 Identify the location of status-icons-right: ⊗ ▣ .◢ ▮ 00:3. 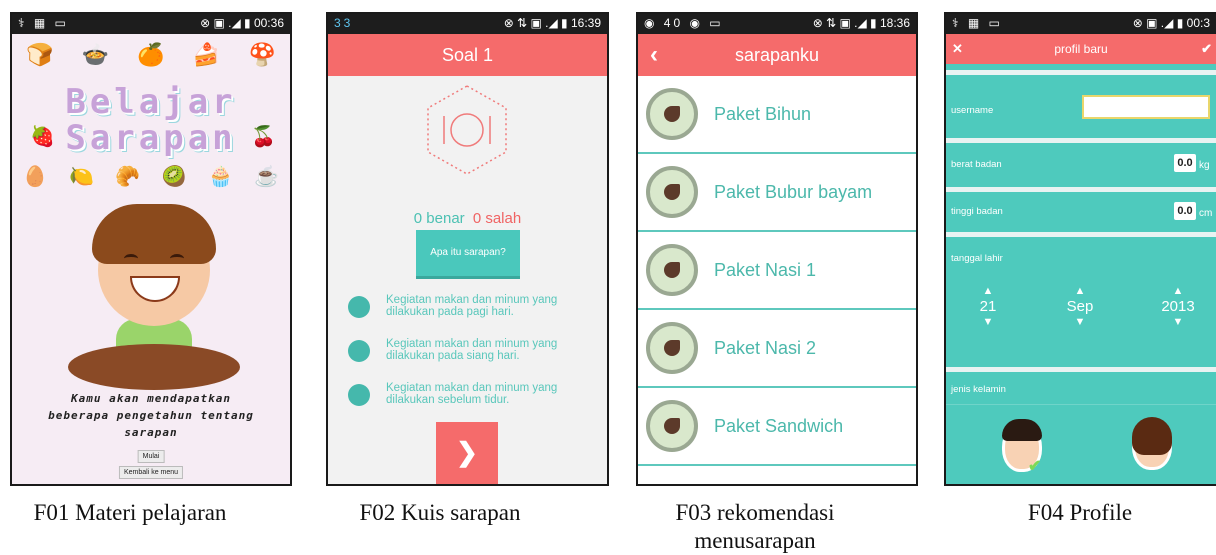
(1171, 23).